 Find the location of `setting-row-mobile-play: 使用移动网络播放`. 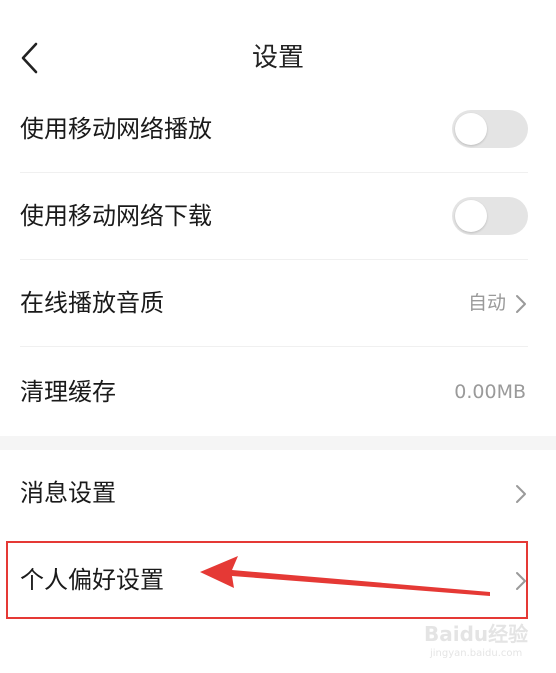

setting-row-mobile-play: 使用移动网络播放 is located at coordinates (278, 129).